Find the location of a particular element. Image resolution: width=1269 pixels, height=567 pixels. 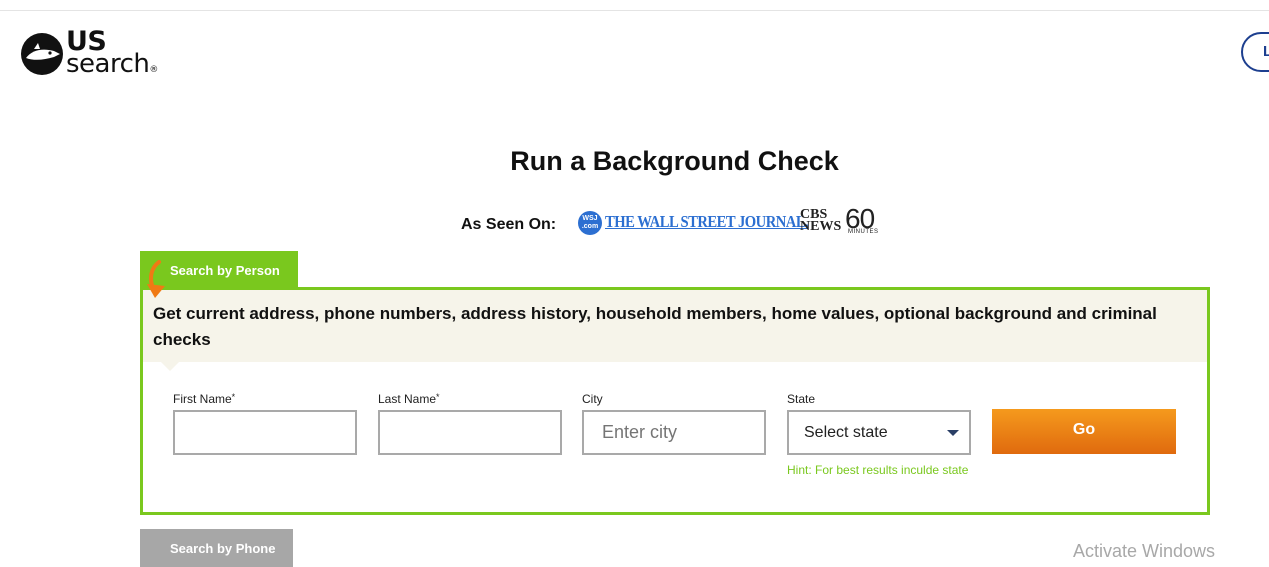

login-button: L is located at coordinates (1255, 52).